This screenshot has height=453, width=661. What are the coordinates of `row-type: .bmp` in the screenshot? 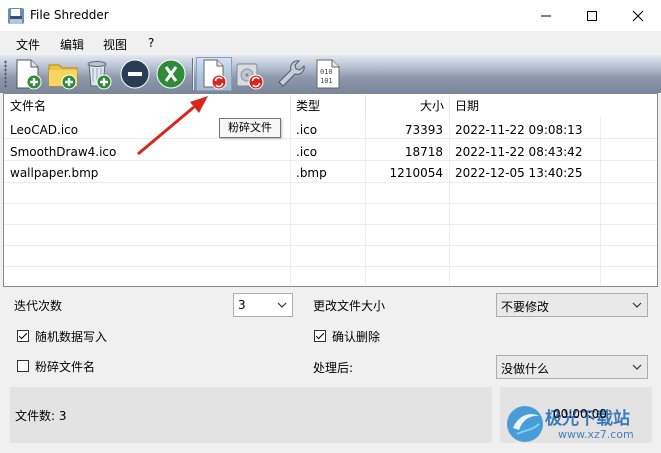 It's located at (311, 173).